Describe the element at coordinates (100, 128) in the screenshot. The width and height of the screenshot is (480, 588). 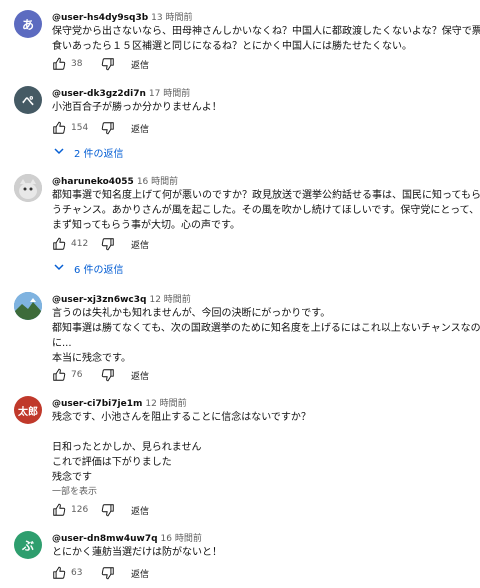
I see `comment-actions: 154 返信` at that location.